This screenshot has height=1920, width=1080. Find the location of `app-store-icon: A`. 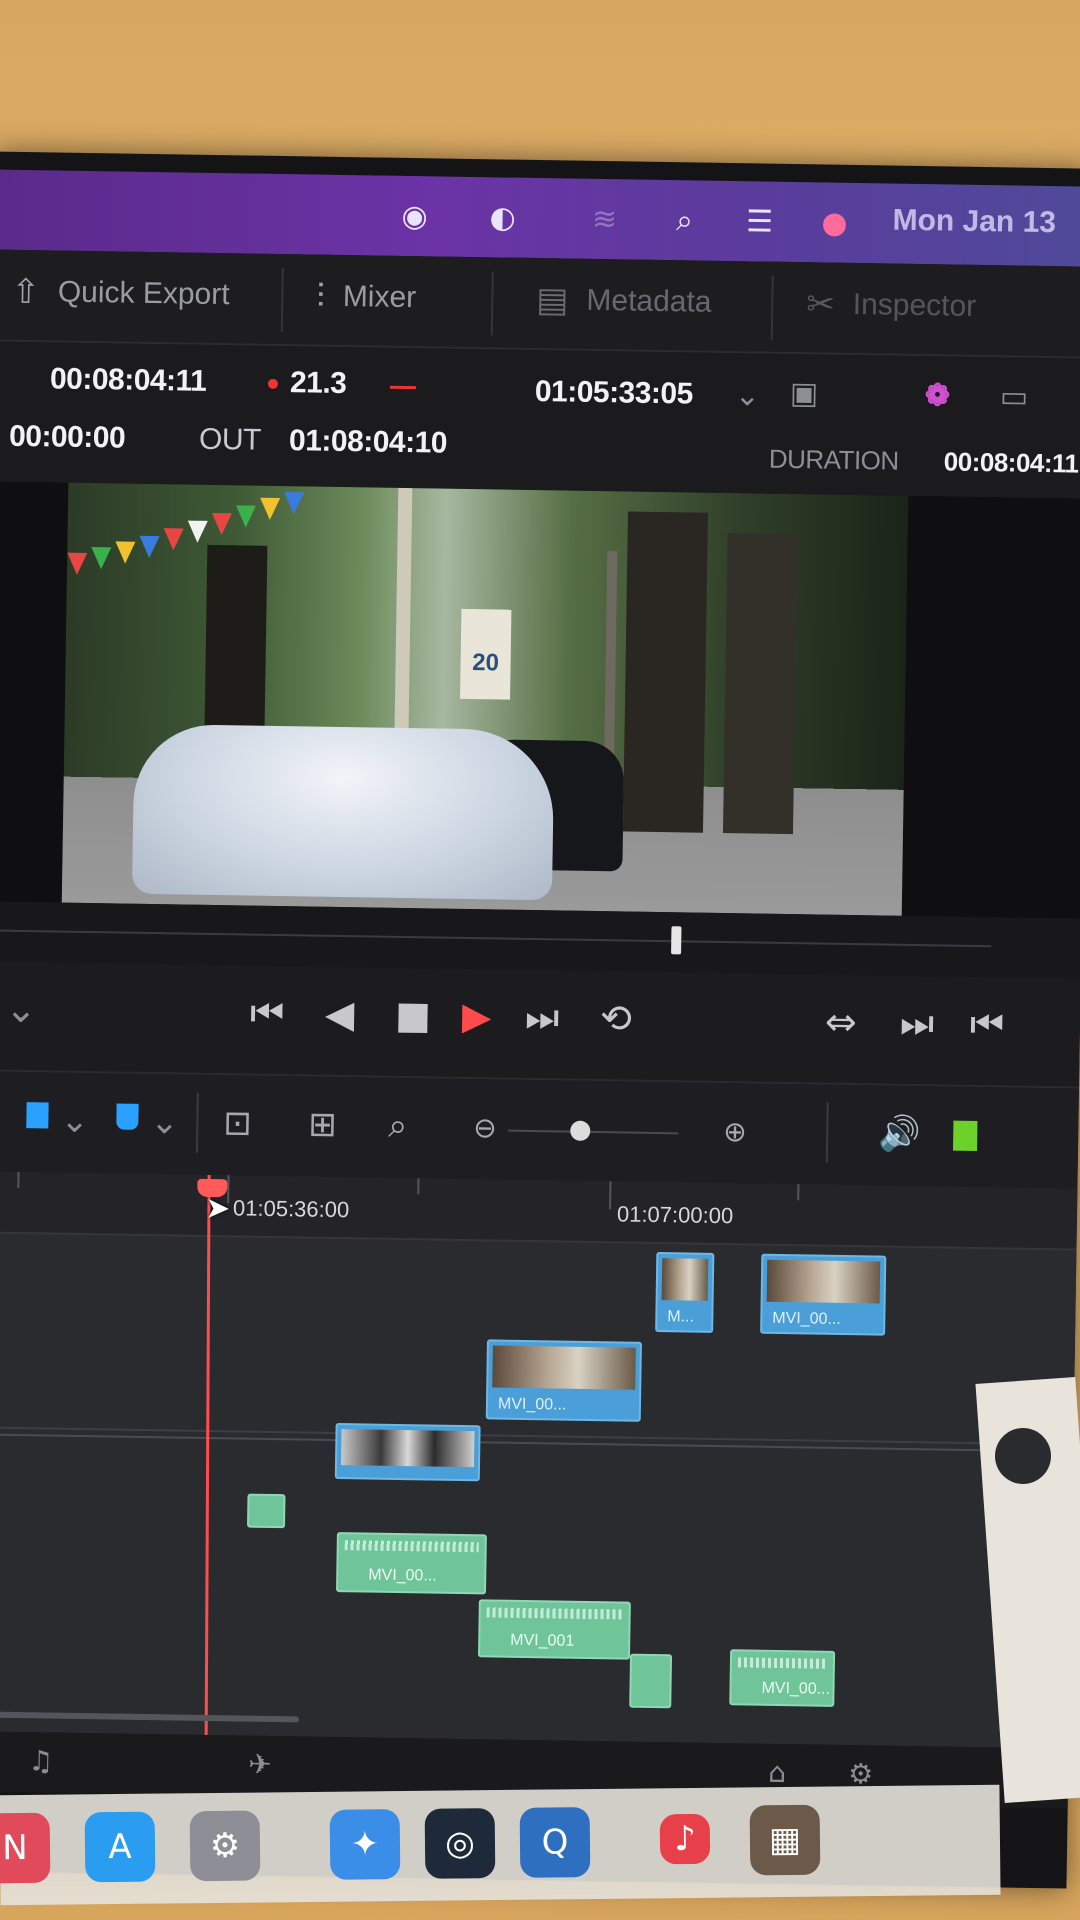

app-store-icon: A is located at coordinates (120, 1847).